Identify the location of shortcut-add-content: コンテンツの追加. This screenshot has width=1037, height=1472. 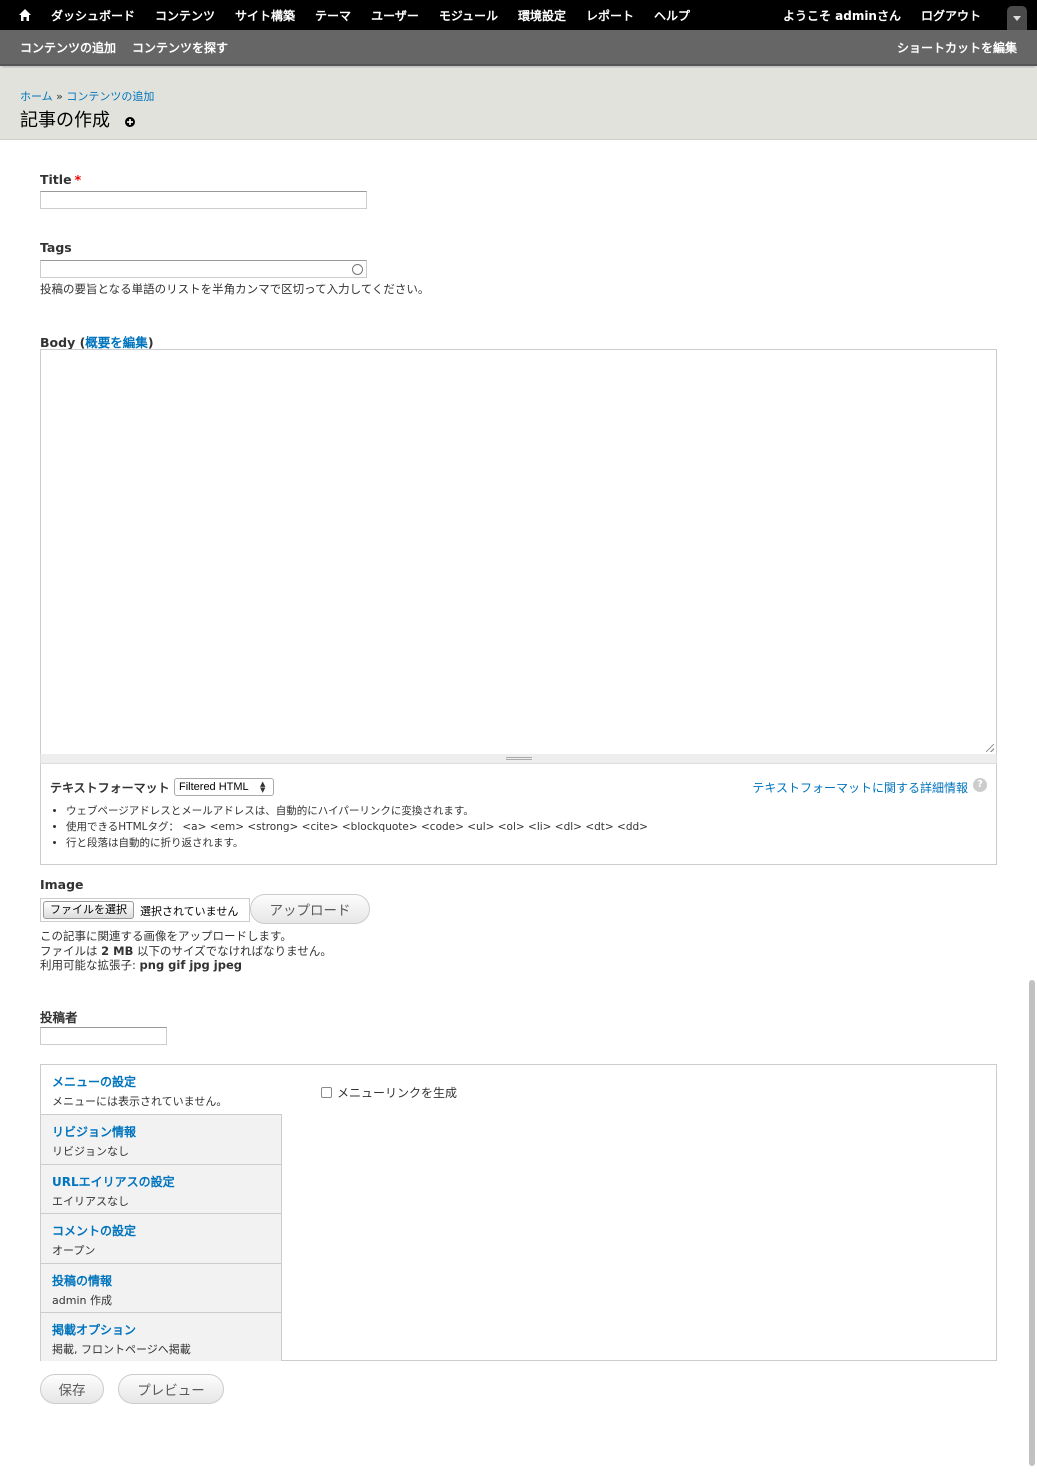
(68, 47).